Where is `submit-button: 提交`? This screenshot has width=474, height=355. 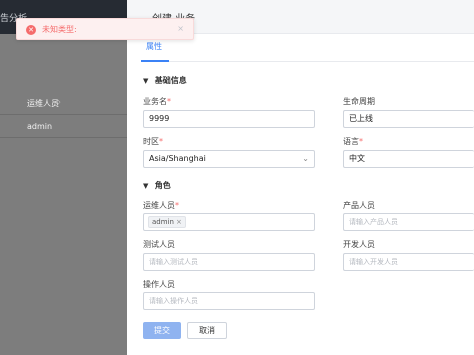
submit-button: 提交 is located at coordinates (162, 330).